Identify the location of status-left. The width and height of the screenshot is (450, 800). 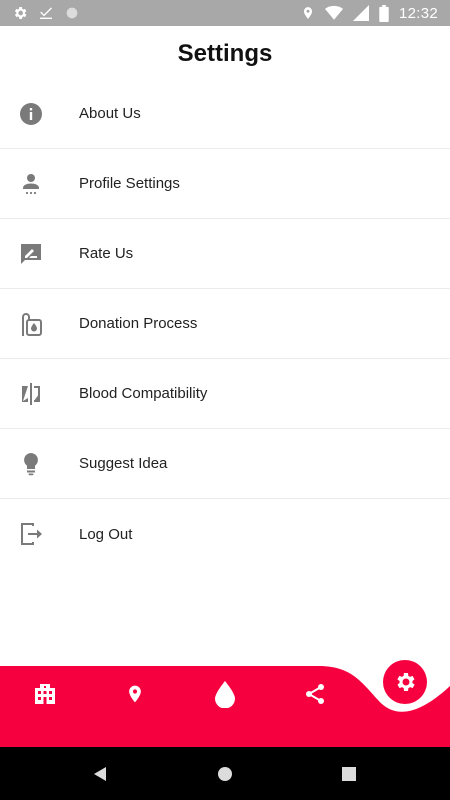
(46, 13).